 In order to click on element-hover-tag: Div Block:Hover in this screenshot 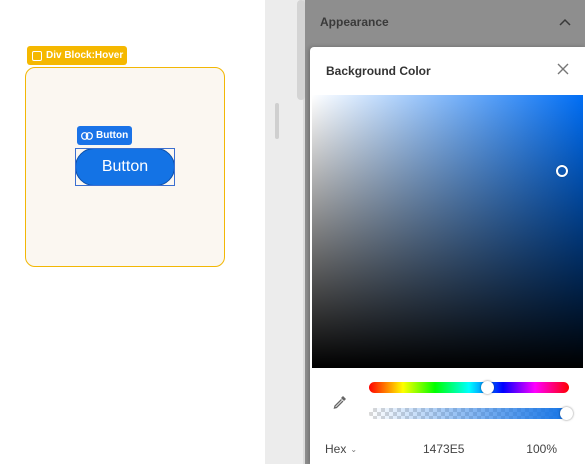, I will do `click(77, 55)`.